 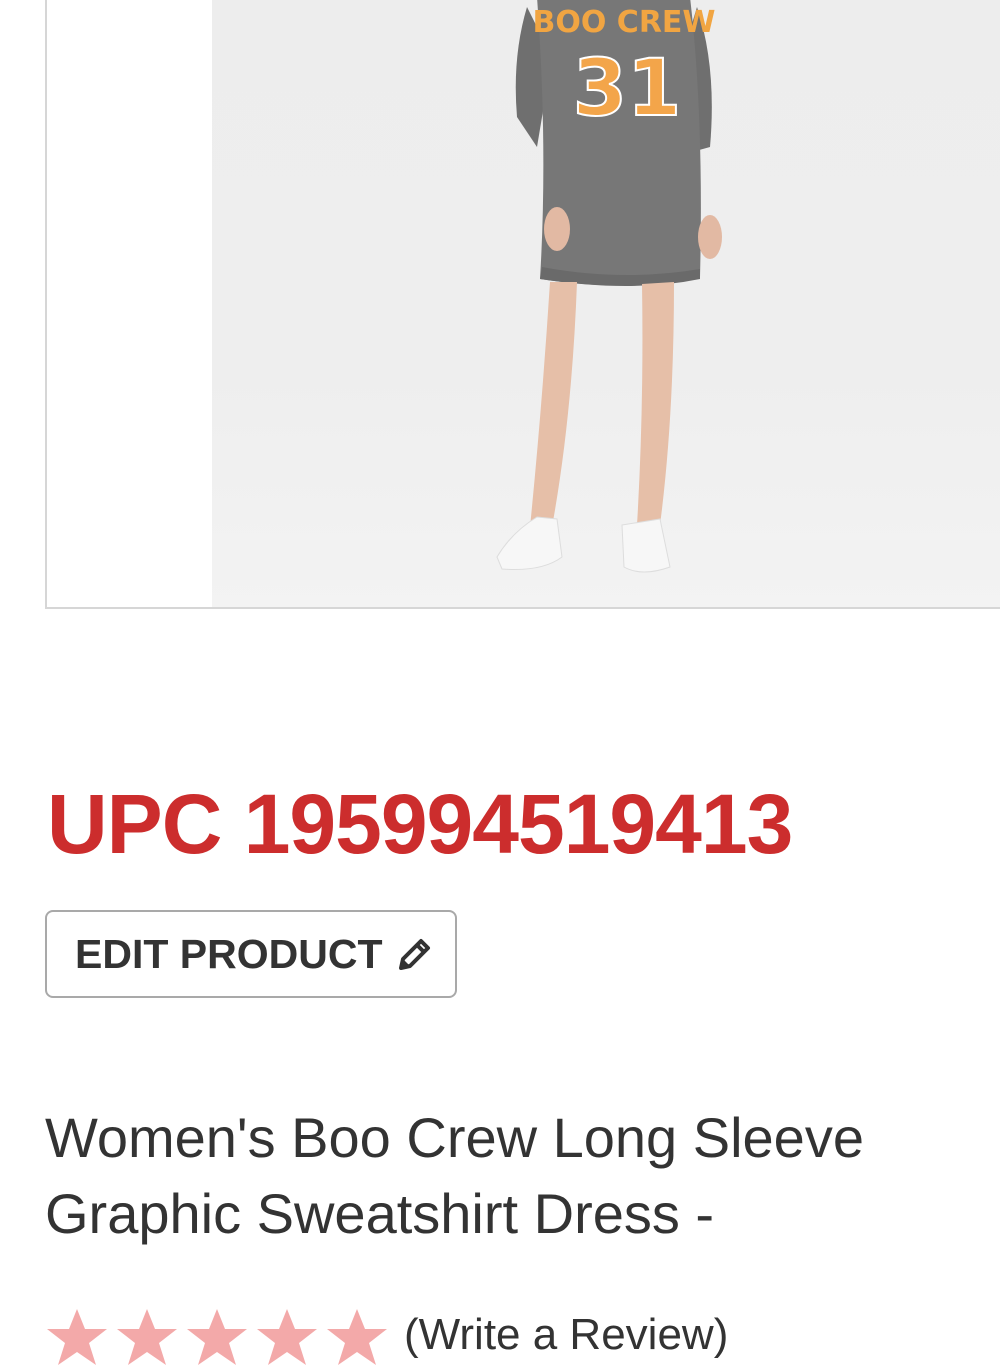 What do you see at coordinates (566, 1335) in the screenshot?
I see `write-review-link: (Write a Review)` at bounding box center [566, 1335].